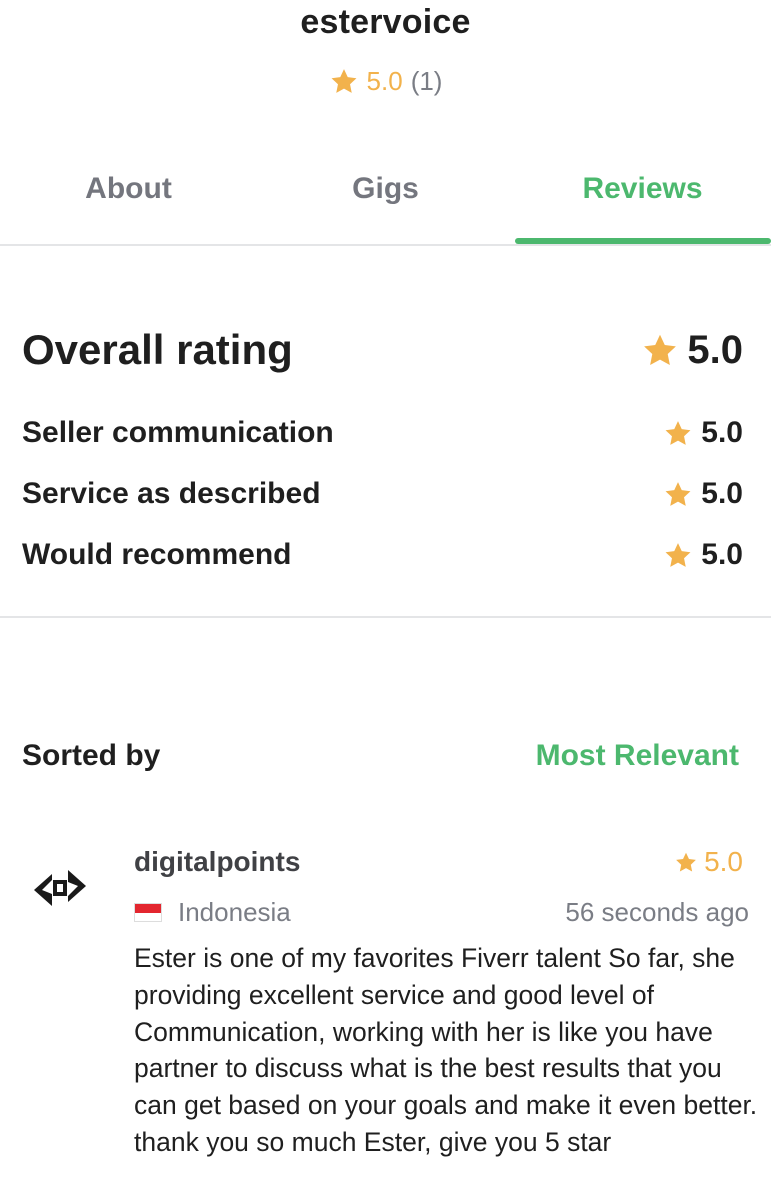 The height and width of the screenshot is (1200, 771). Describe the element at coordinates (178, 432) in the screenshot. I see `rating-label: Seller communication` at that location.